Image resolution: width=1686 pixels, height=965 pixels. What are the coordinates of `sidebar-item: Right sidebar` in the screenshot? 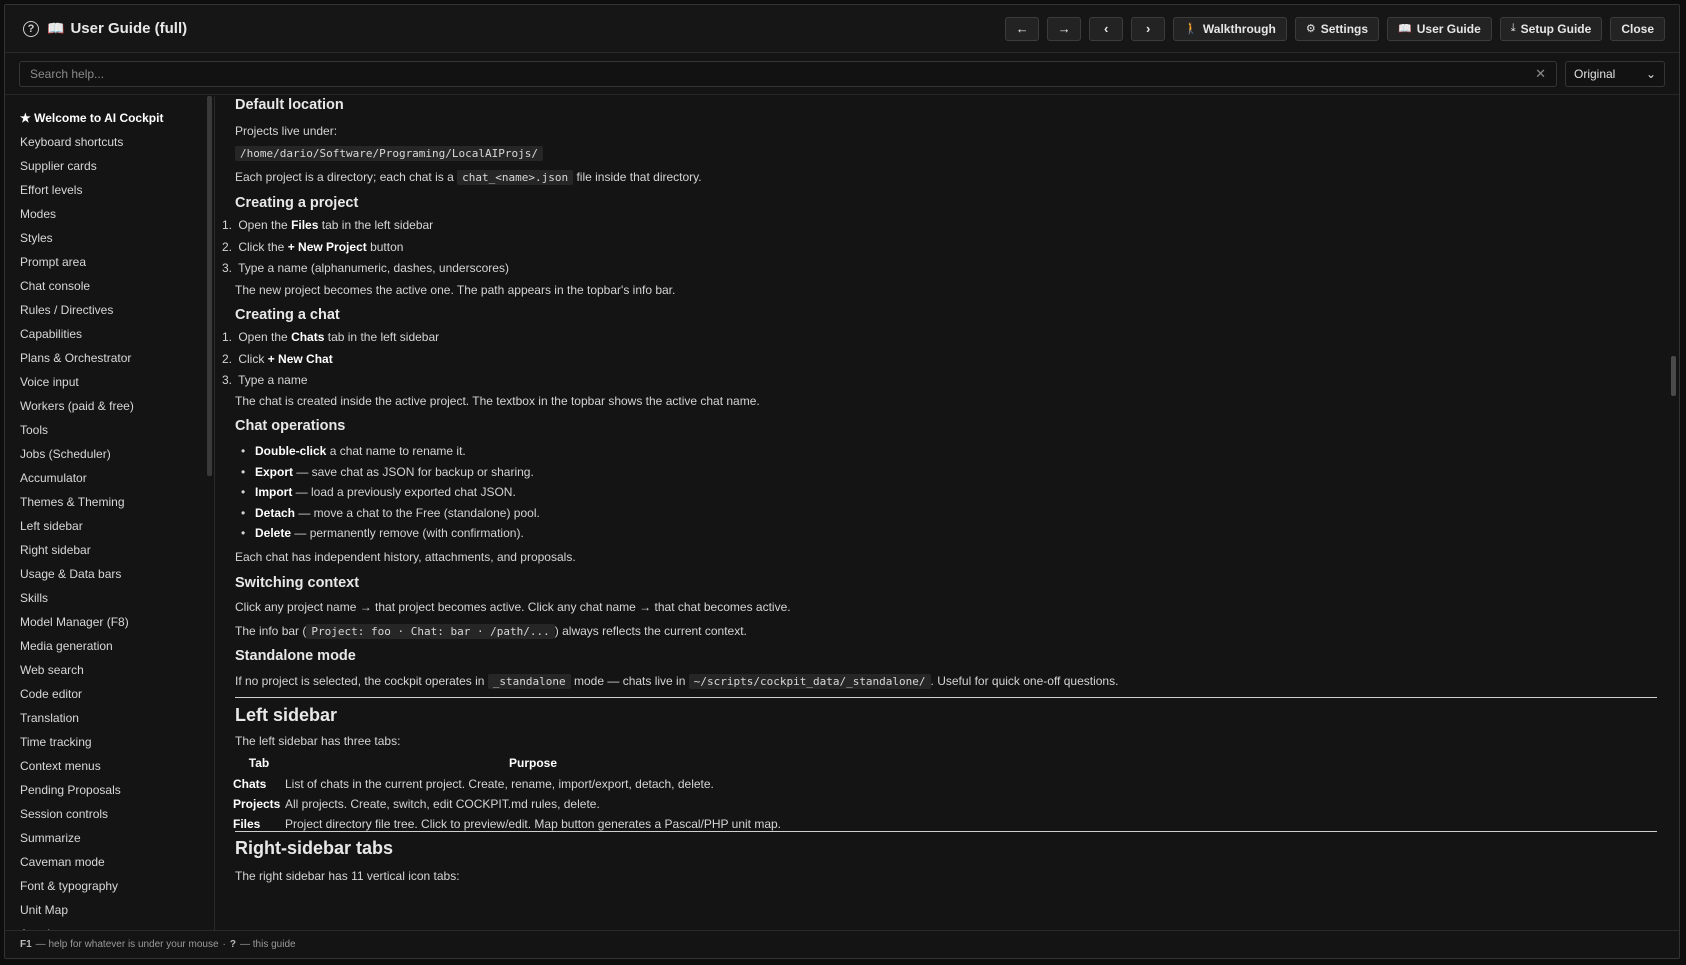 It's located at (117, 550).